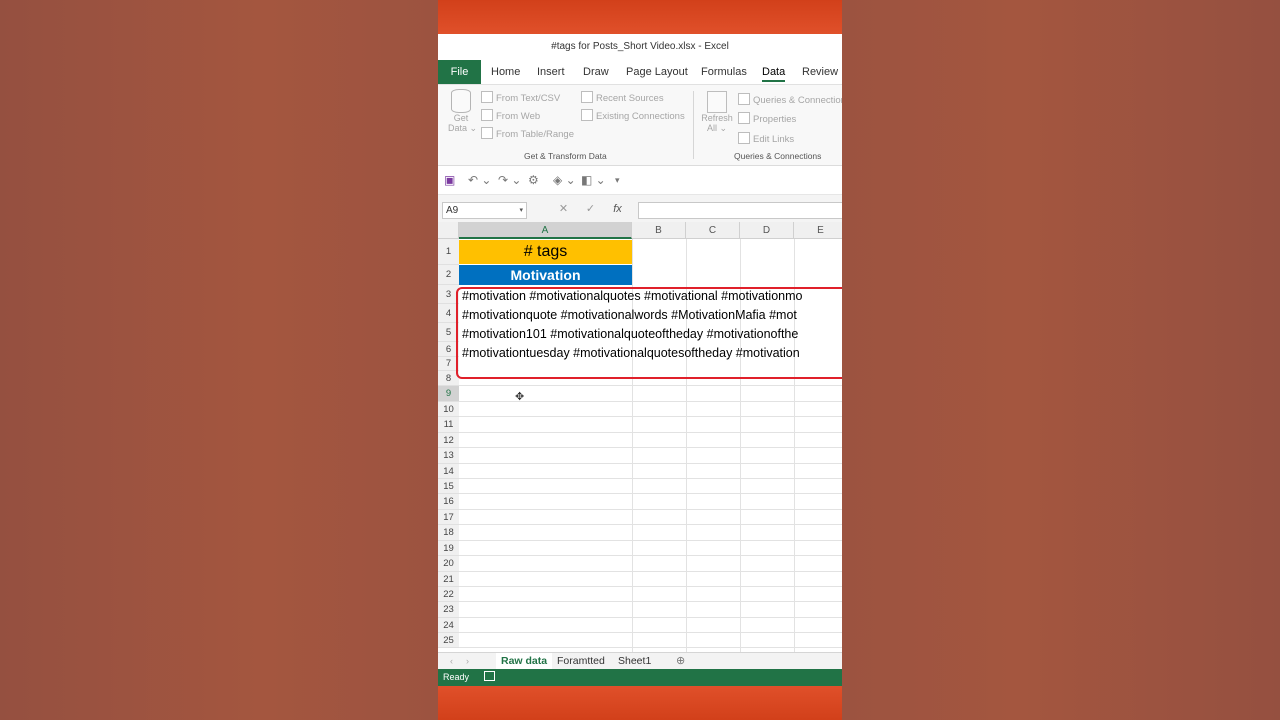 The height and width of the screenshot is (720, 1280). What do you see at coordinates (448, 610) in the screenshot?
I see `row-header: 23` at bounding box center [448, 610].